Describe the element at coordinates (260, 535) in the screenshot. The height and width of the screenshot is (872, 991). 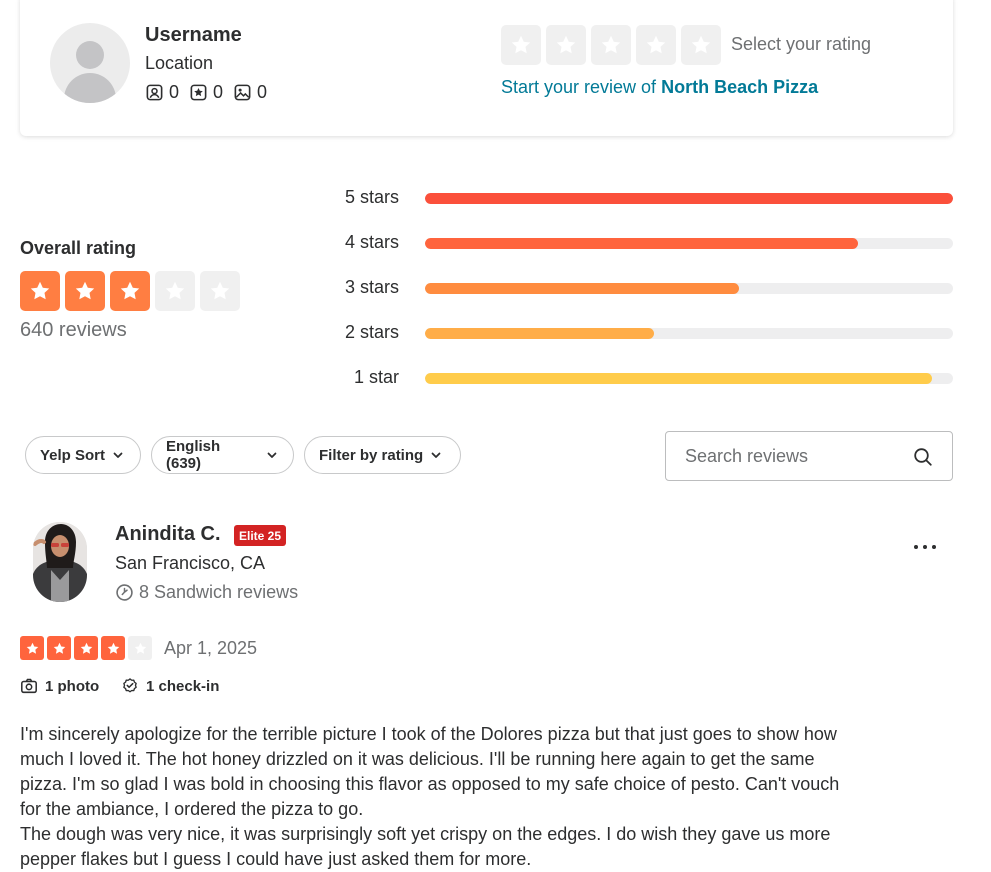
I see `elite-badge: Elite 25` at that location.